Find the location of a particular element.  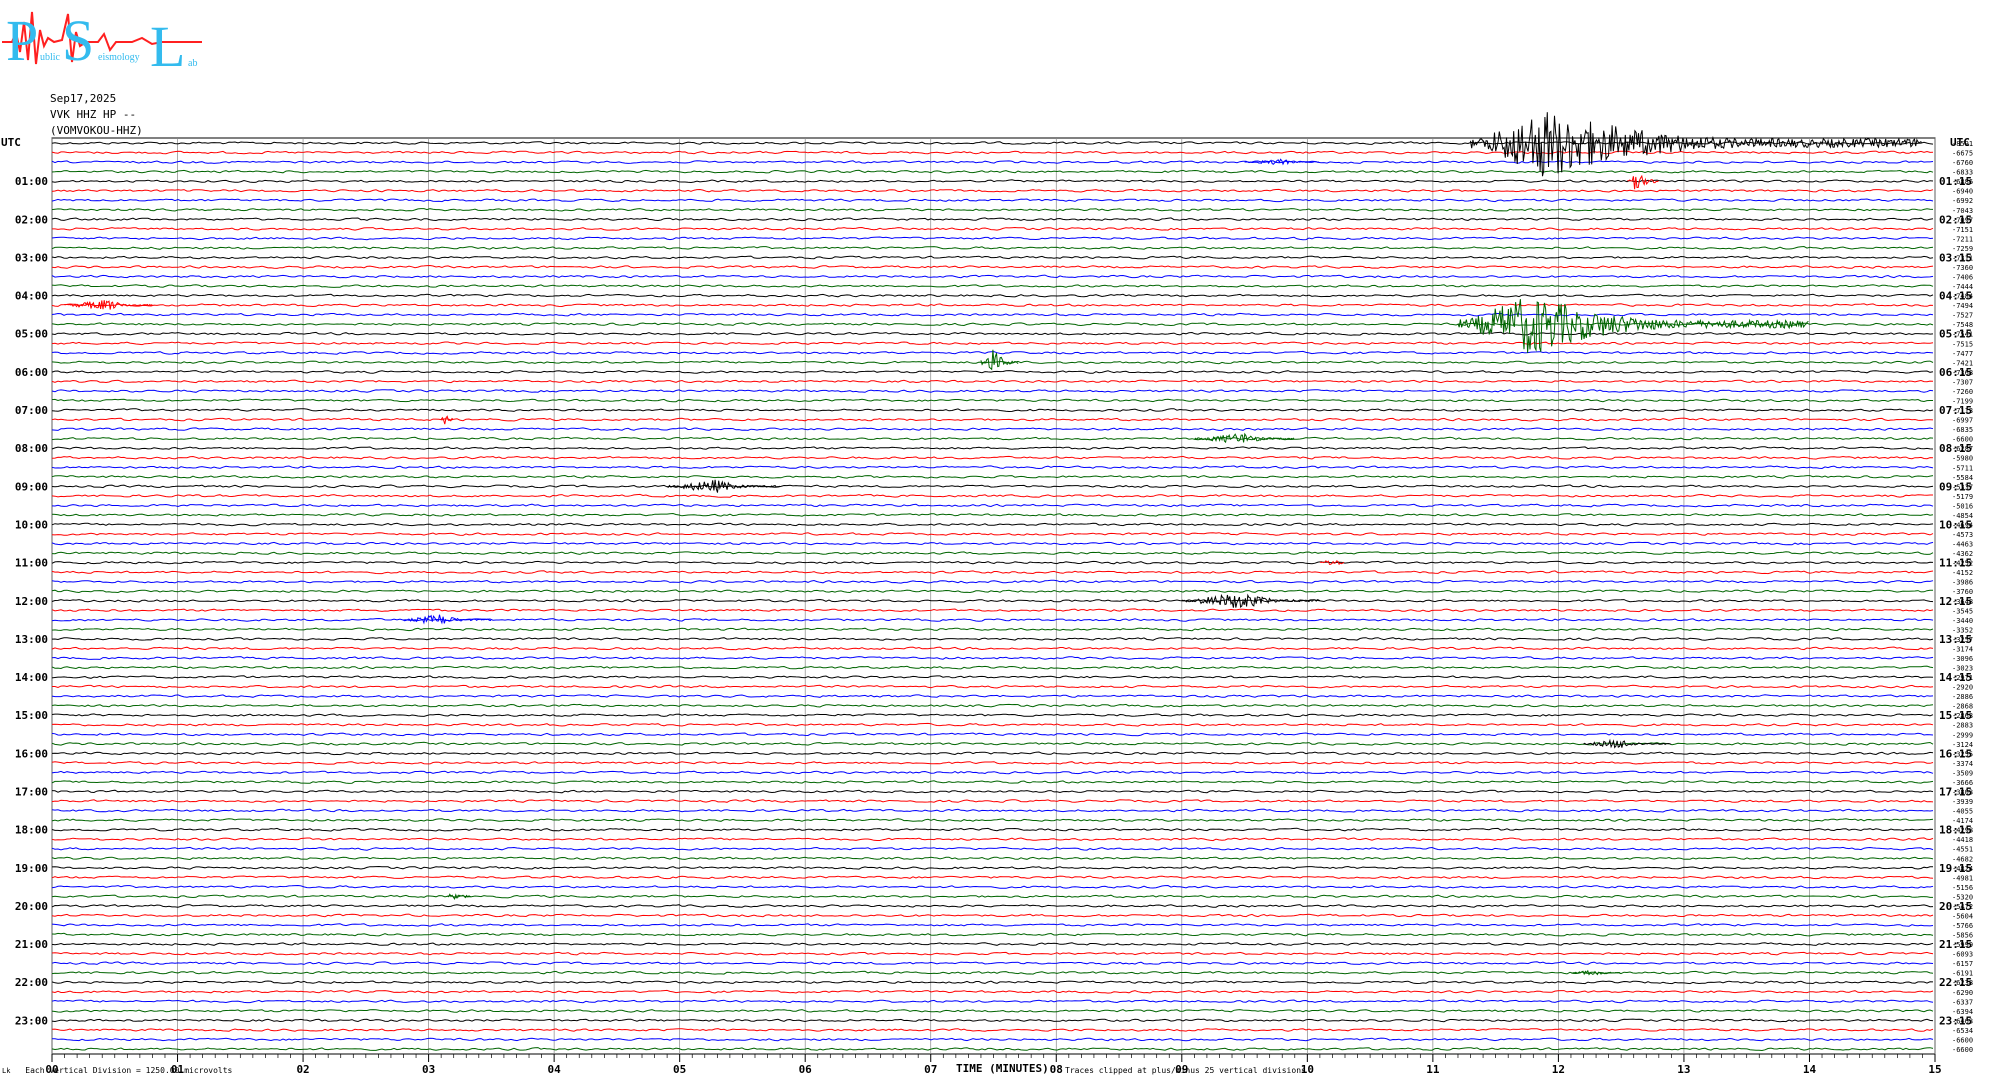

x-tick-label: 11 is located at coordinates (1433, 1069).